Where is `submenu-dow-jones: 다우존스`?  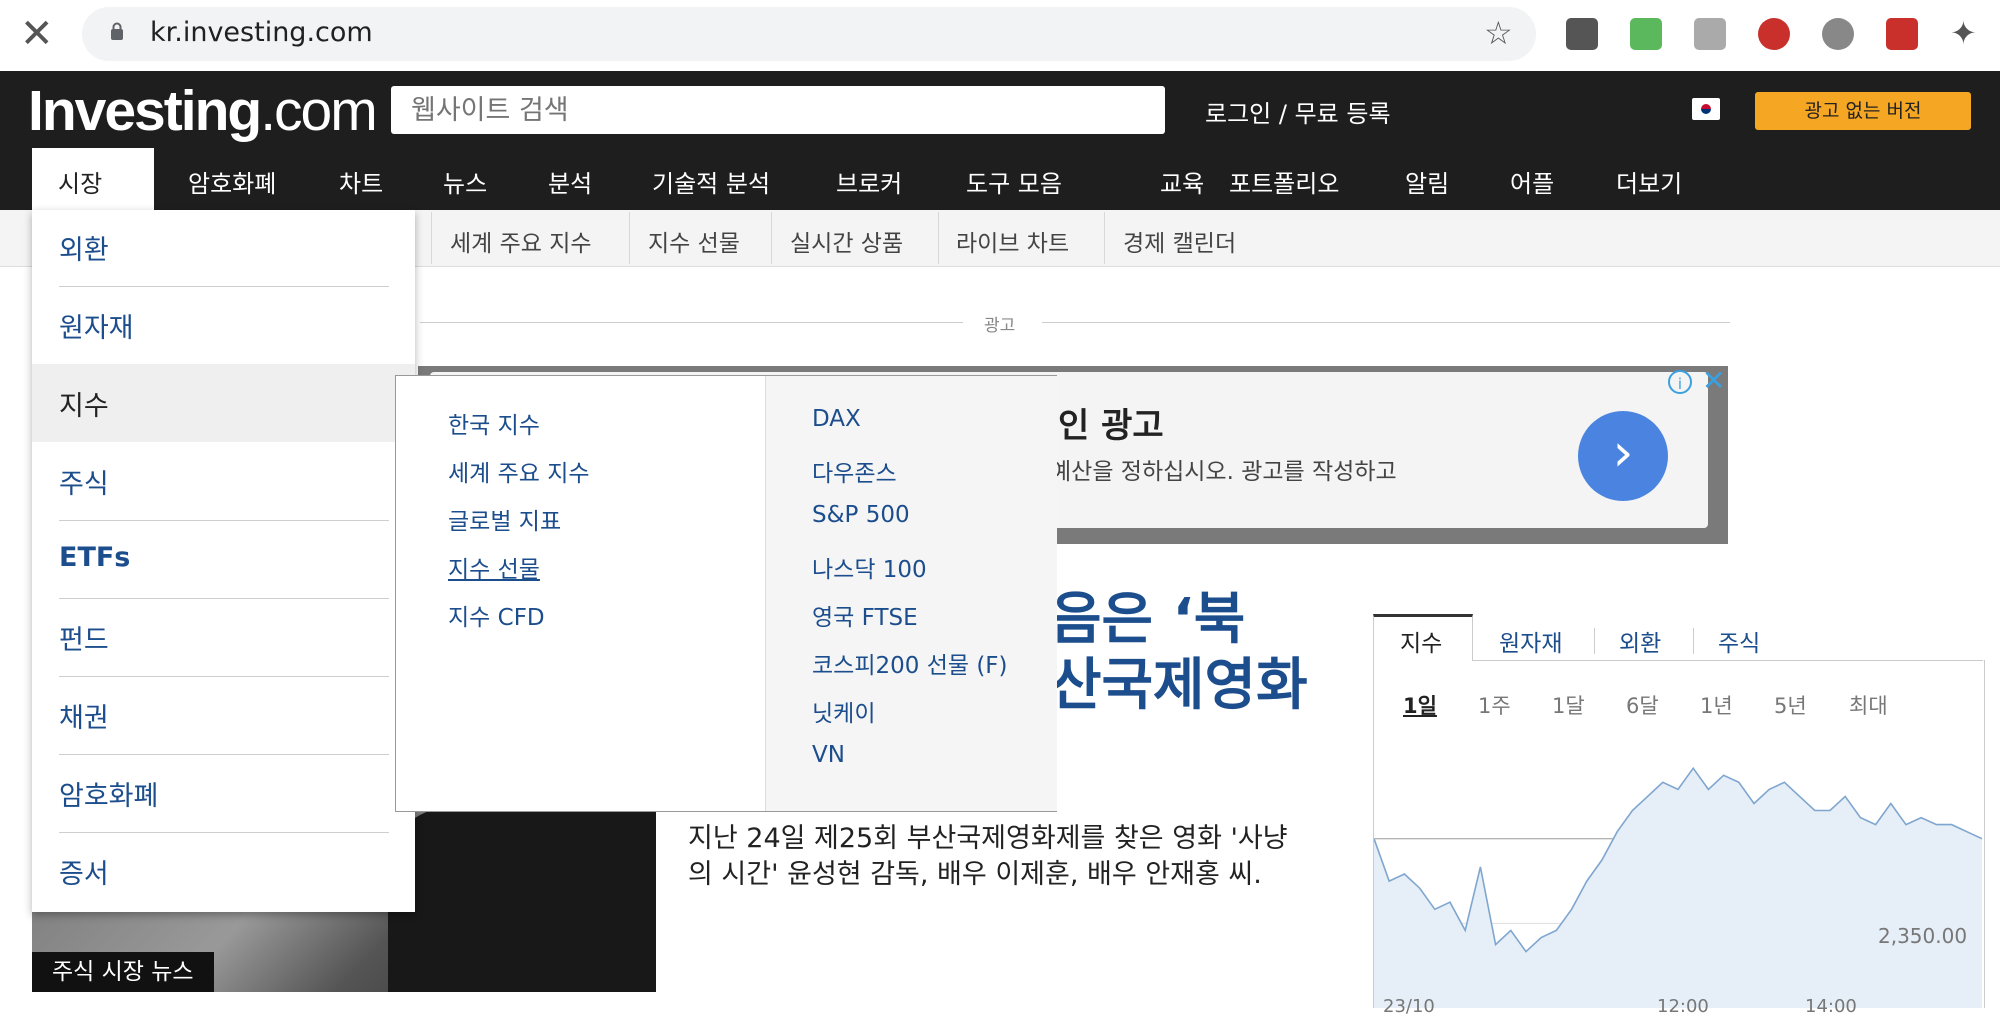 submenu-dow-jones: 다우존스 is located at coordinates (854, 471).